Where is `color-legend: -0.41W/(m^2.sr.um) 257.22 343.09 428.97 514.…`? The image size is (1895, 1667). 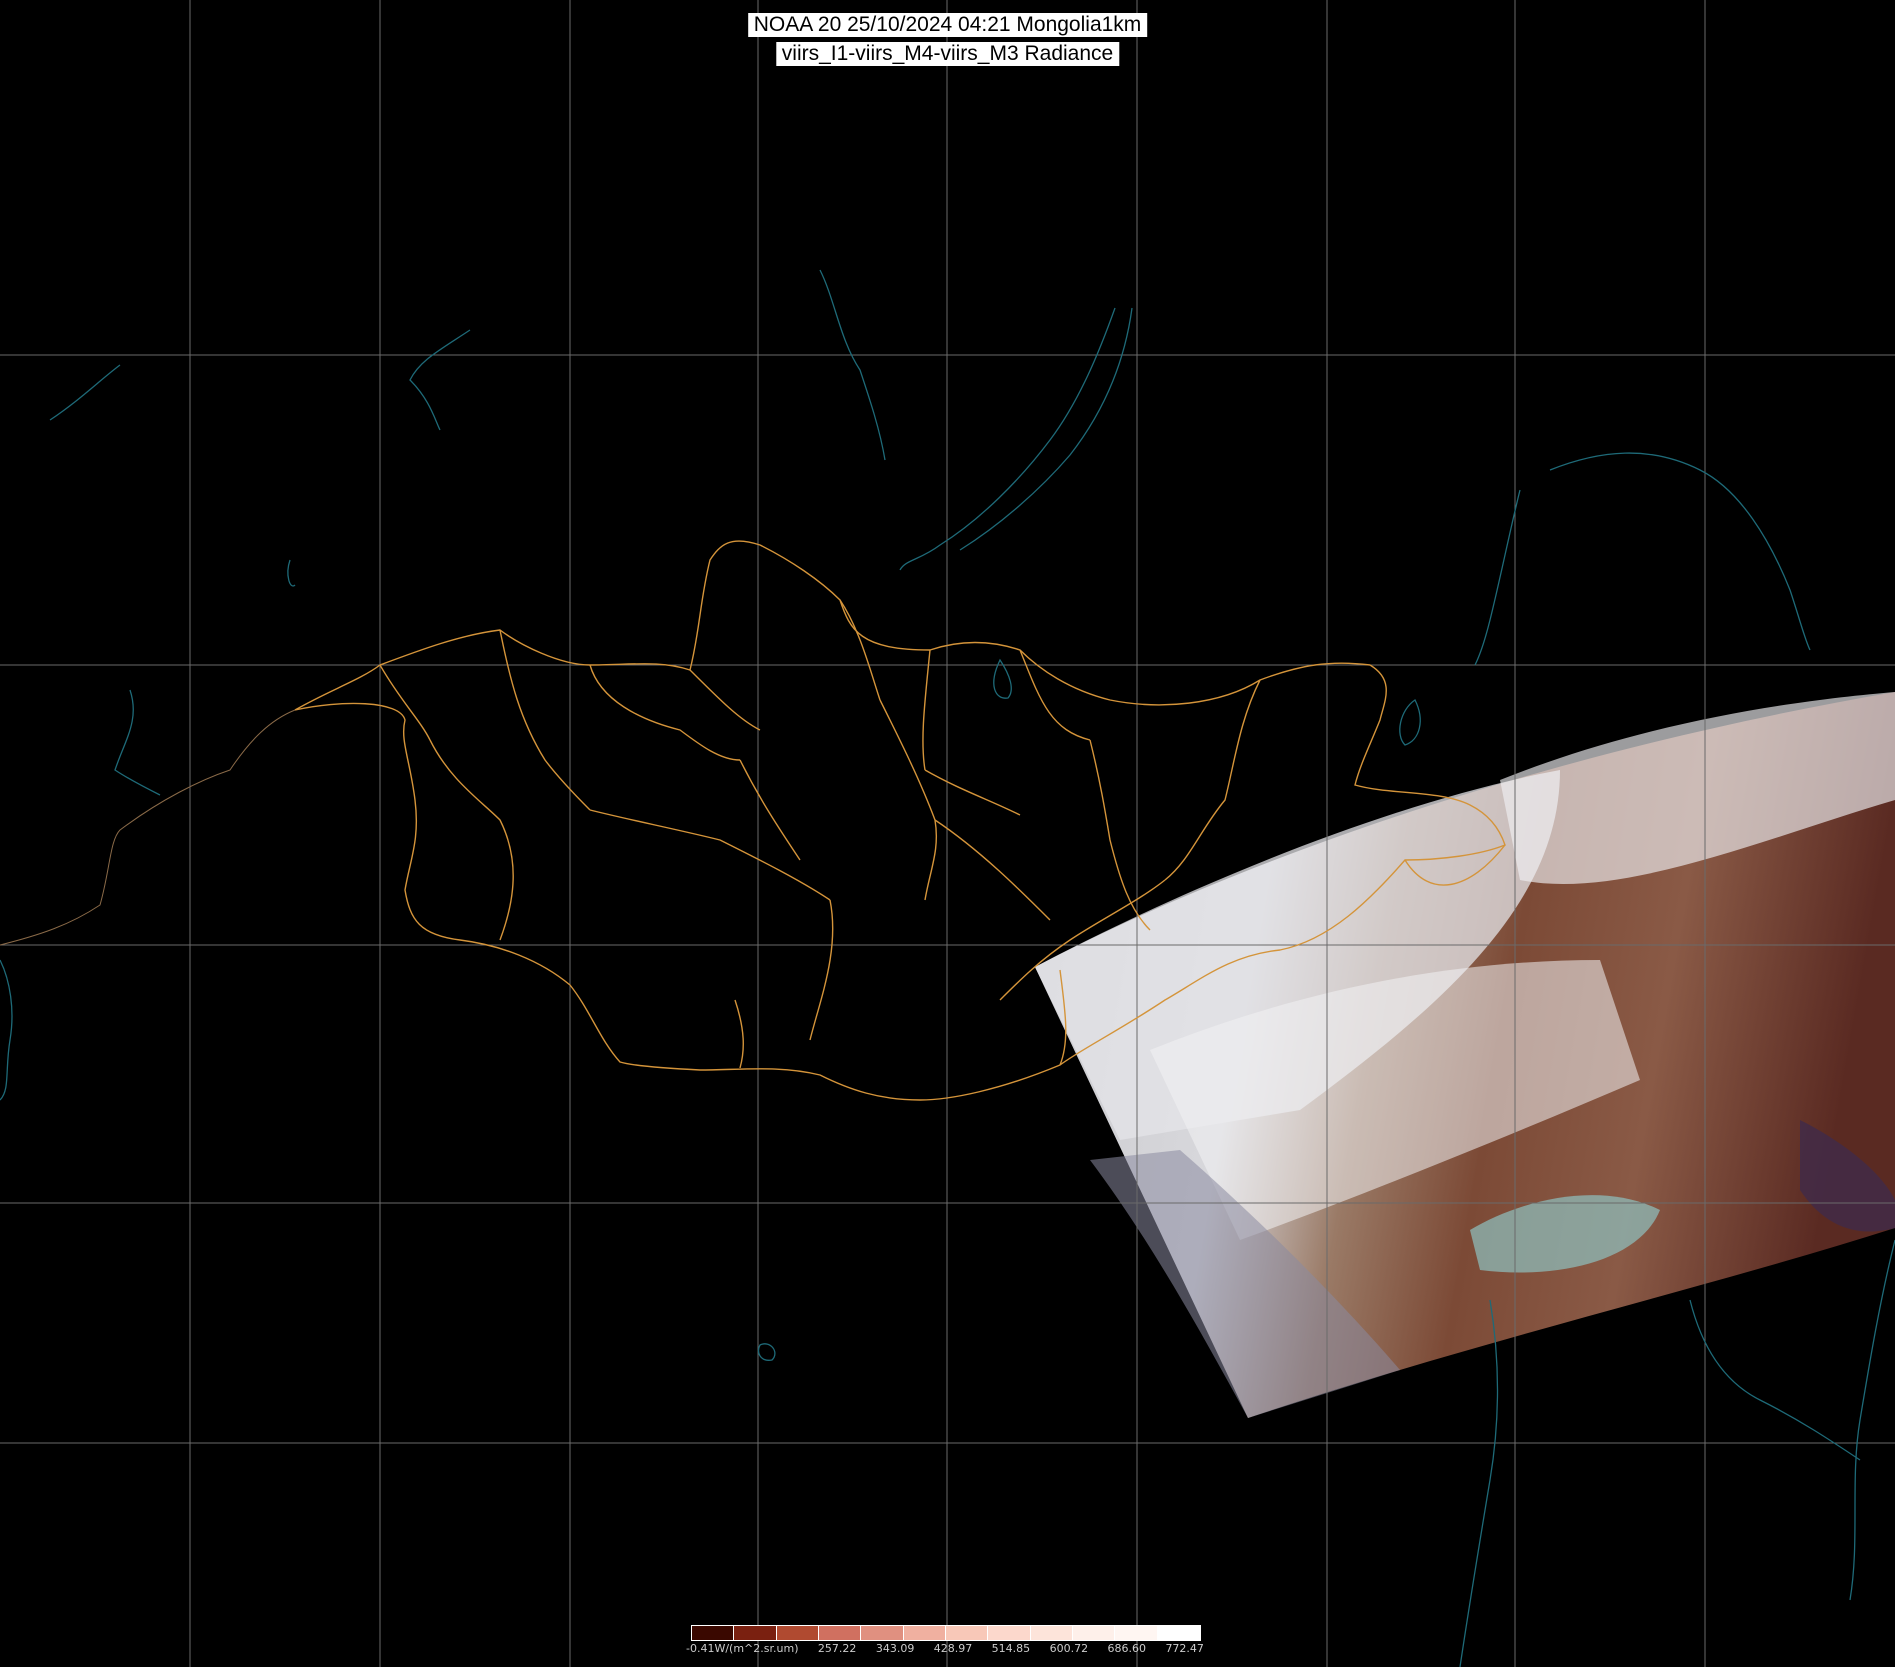
color-legend: -0.41W/(m^2.sr.um) 257.22 343.09 428.97 514.… is located at coordinates (945, 1646).